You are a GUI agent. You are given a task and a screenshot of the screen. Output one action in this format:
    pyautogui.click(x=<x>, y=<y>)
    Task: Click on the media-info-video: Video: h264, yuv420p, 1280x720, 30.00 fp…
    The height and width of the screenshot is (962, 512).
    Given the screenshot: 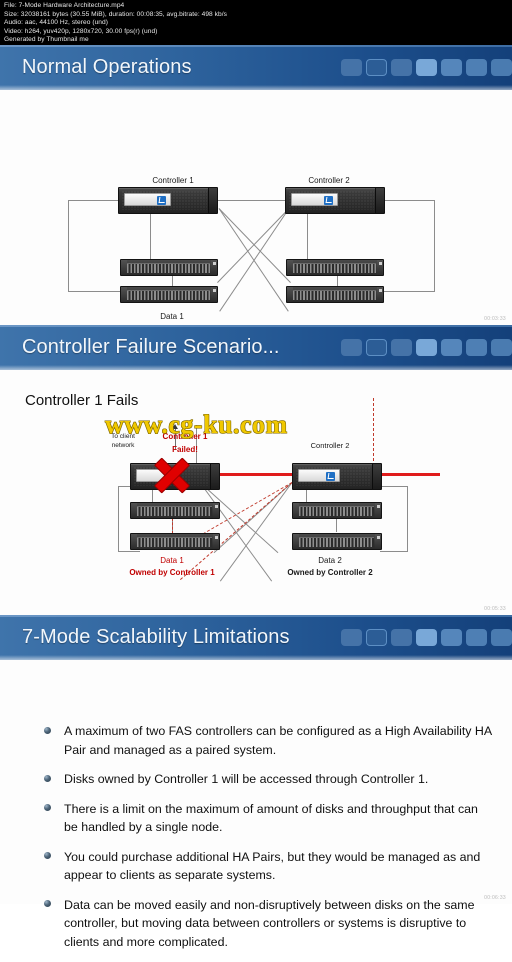 What is the action you would take?
    pyautogui.click(x=81, y=31)
    